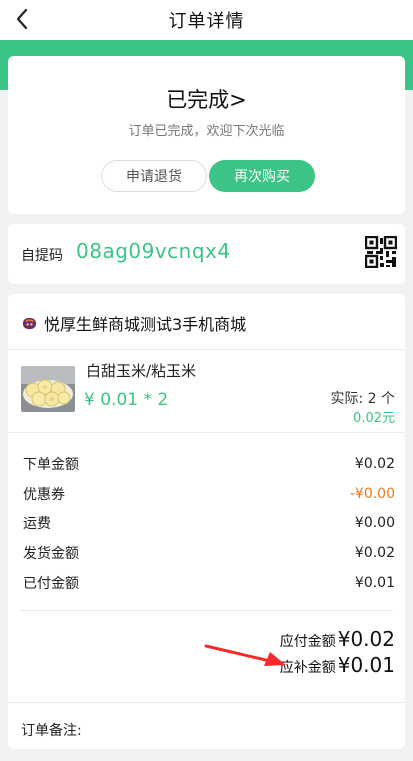  Describe the element at coordinates (42, 256) in the screenshot. I see `pickup-code-label: 自提码` at that location.